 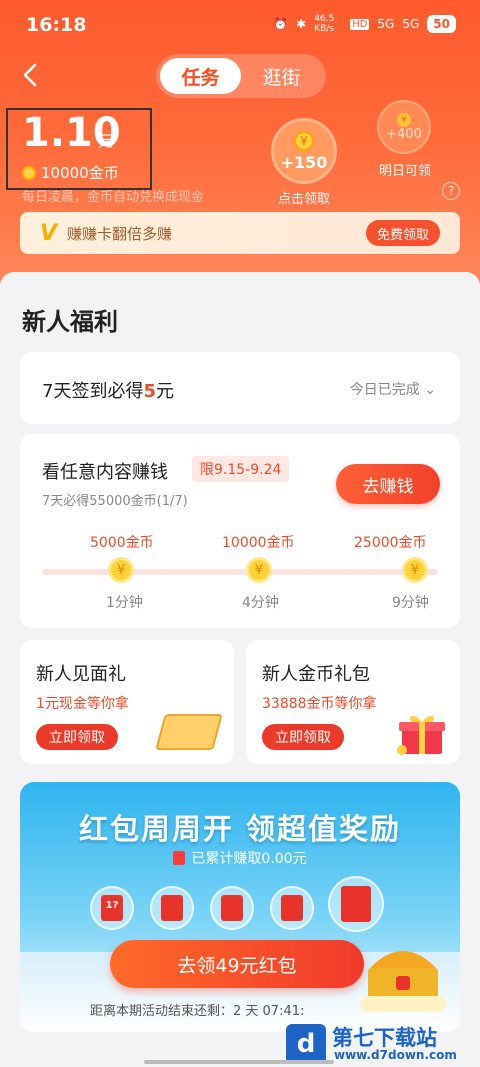 What do you see at coordinates (240, 858) in the screenshot?
I see `banner-accumulated: 已累计赚取0.00元` at bounding box center [240, 858].